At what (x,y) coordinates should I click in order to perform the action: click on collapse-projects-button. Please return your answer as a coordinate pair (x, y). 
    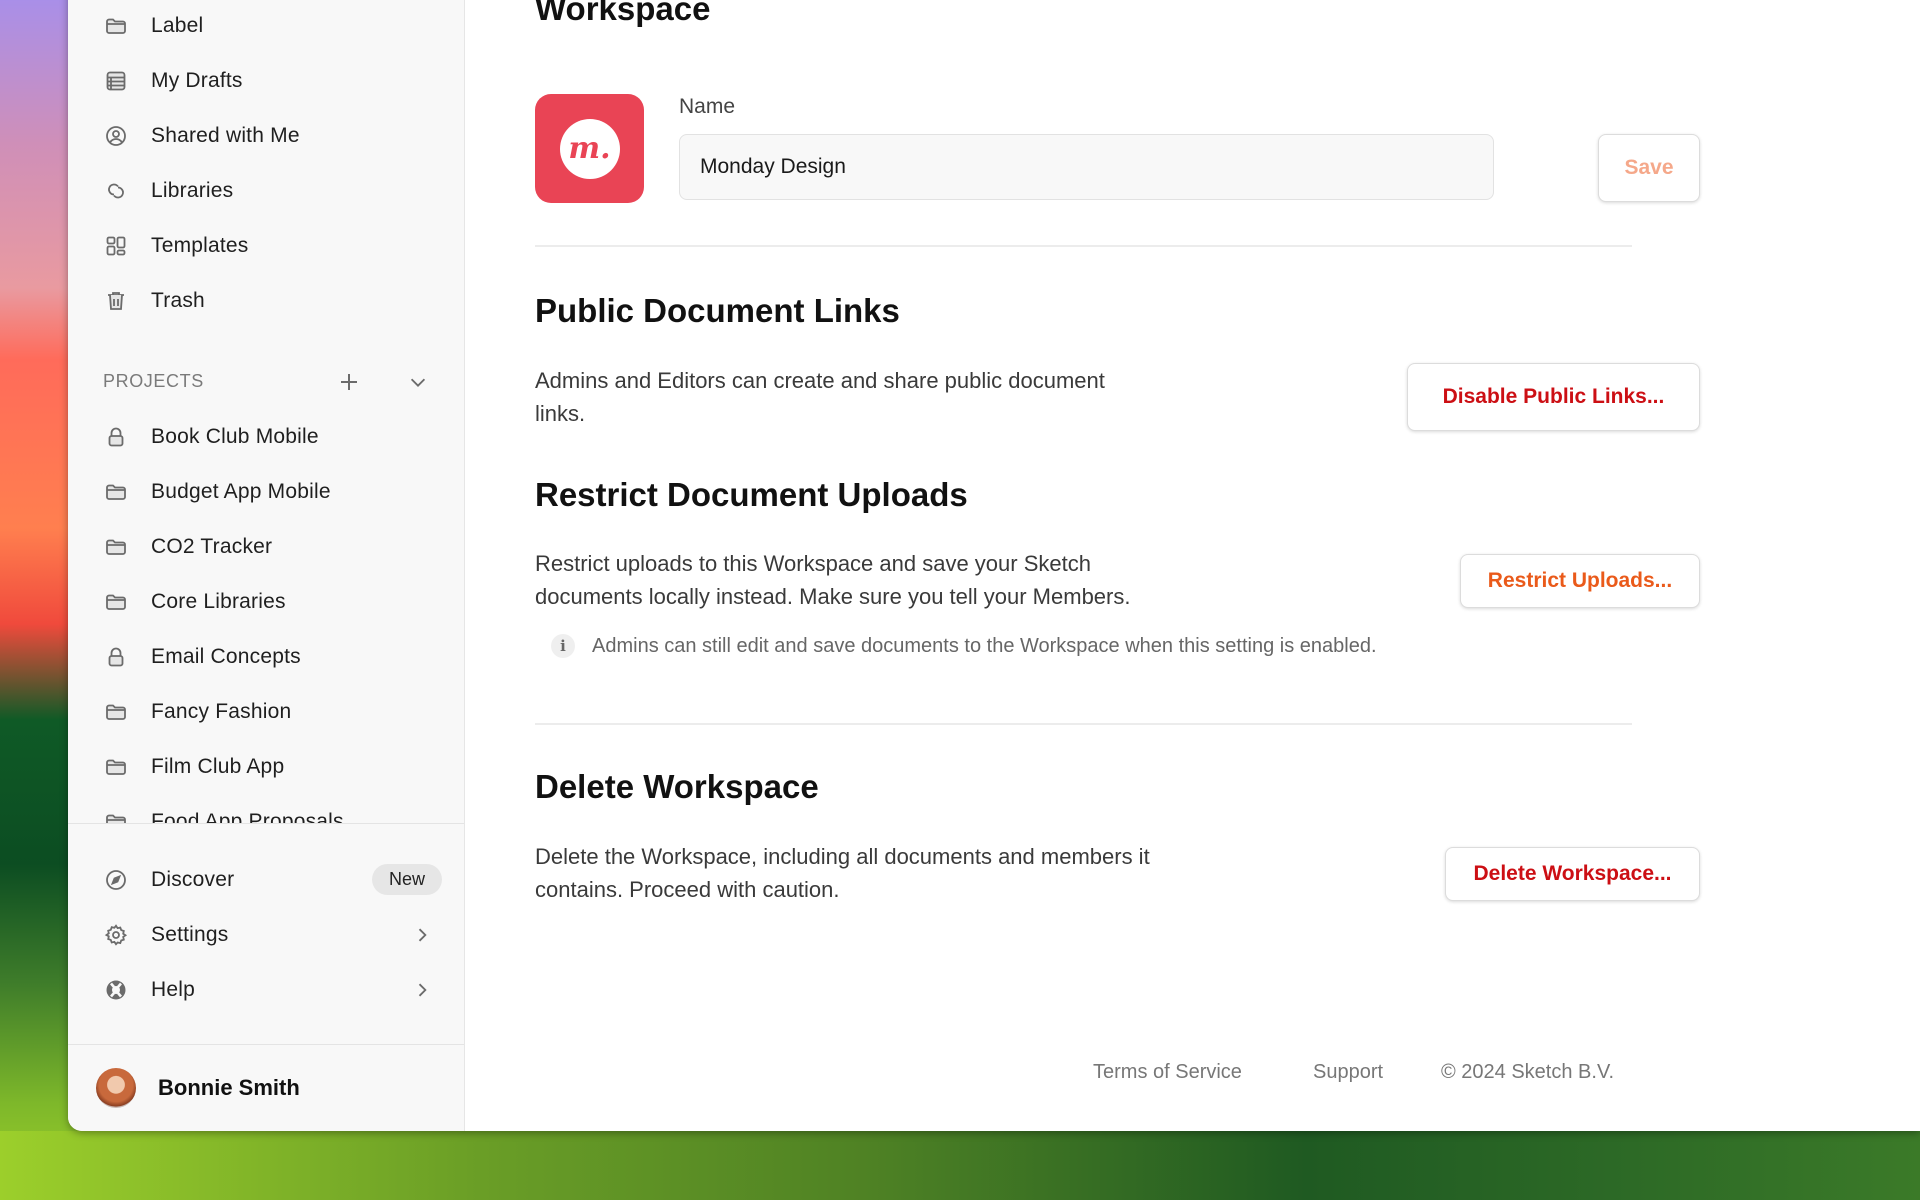
    Looking at the image, I should click on (418, 382).